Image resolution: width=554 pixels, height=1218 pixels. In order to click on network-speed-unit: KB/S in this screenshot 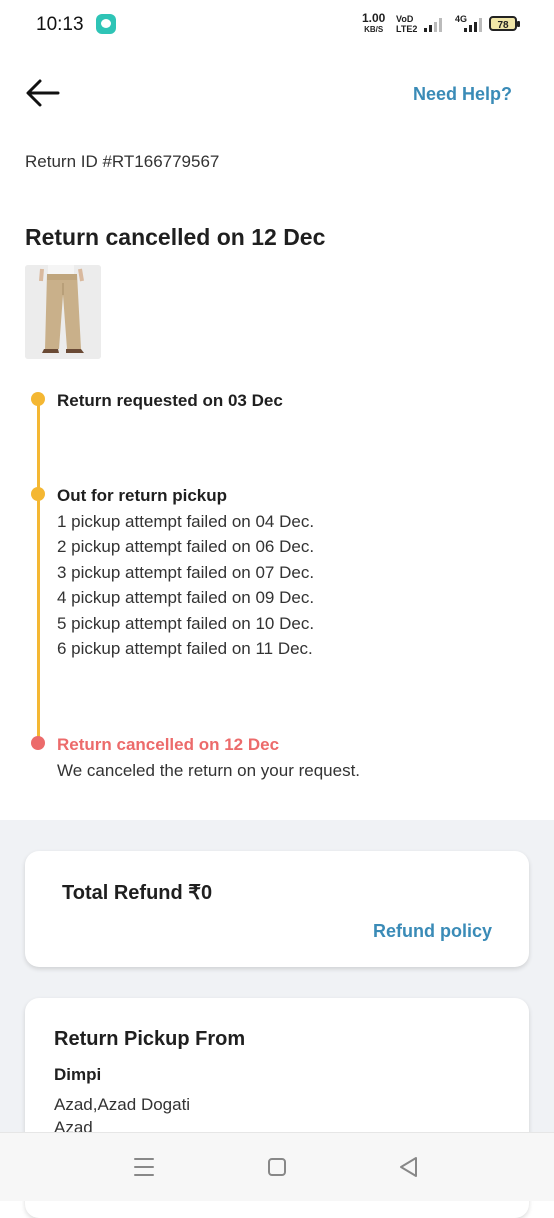, I will do `click(374, 29)`.